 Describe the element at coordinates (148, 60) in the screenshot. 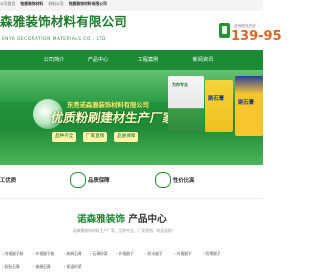

I see `nav-item-cases: 工程案例` at that location.